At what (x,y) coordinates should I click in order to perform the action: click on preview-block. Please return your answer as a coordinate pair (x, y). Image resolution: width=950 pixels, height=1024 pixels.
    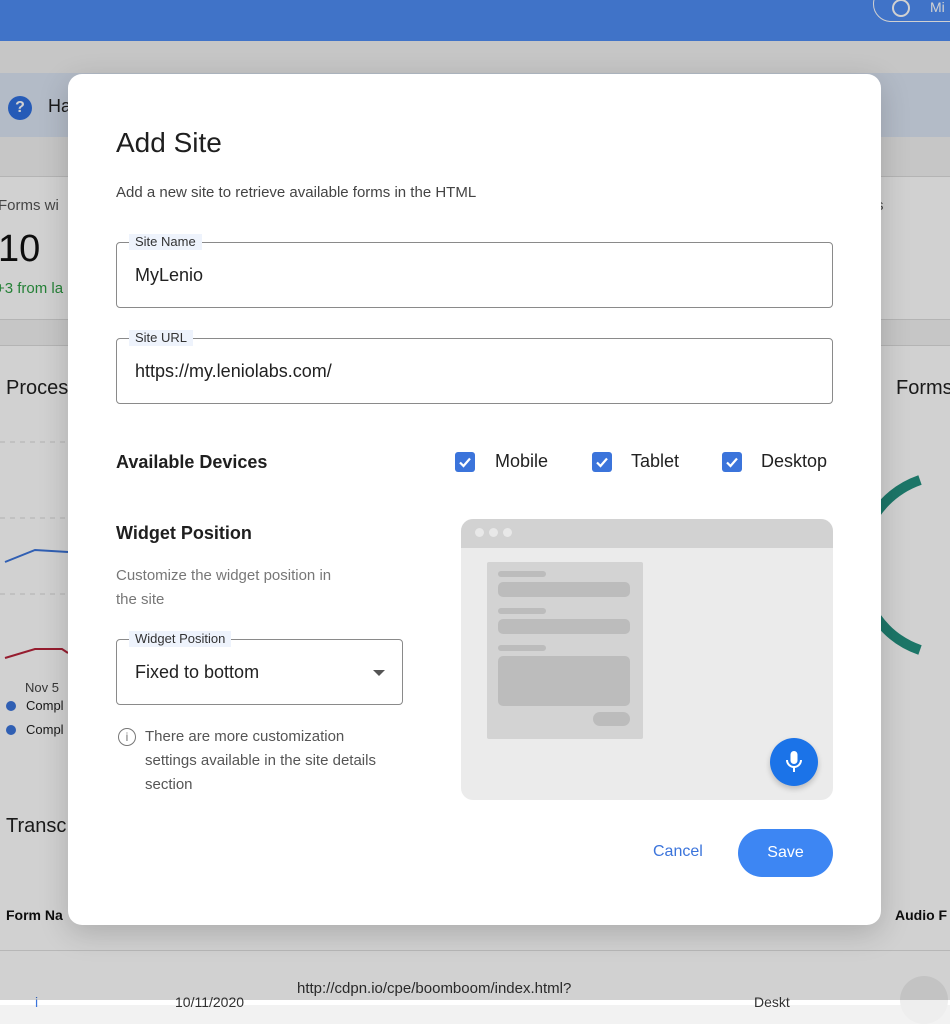
    Looking at the image, I should click on (564, 681).